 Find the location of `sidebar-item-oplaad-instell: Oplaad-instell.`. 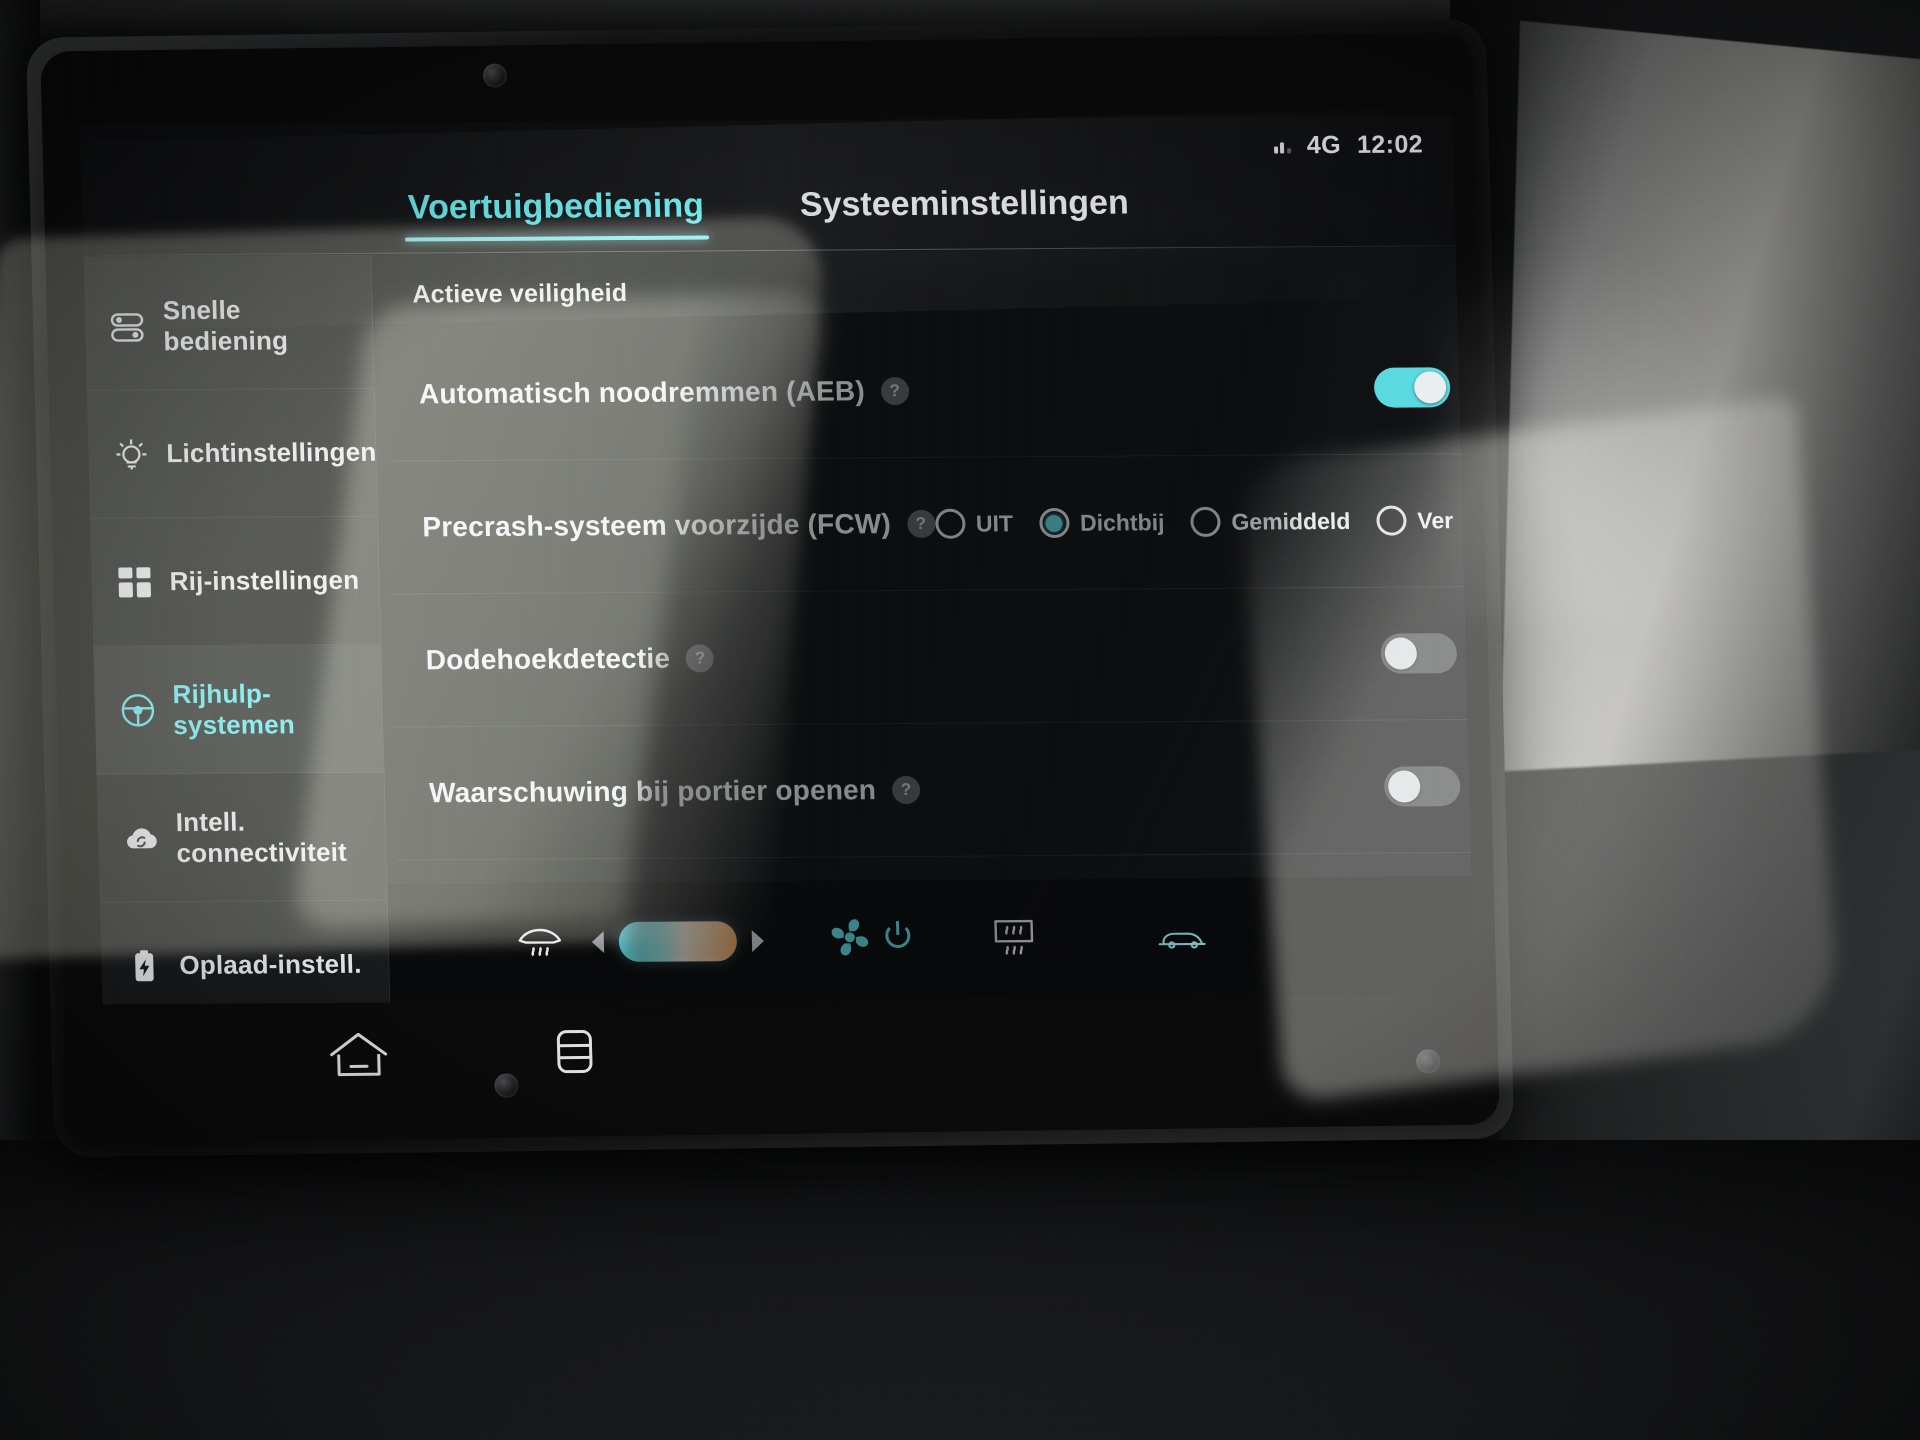

sidebar-item-oplaad-instell: Oplaad-instell. is located at coordinates (245, 952).